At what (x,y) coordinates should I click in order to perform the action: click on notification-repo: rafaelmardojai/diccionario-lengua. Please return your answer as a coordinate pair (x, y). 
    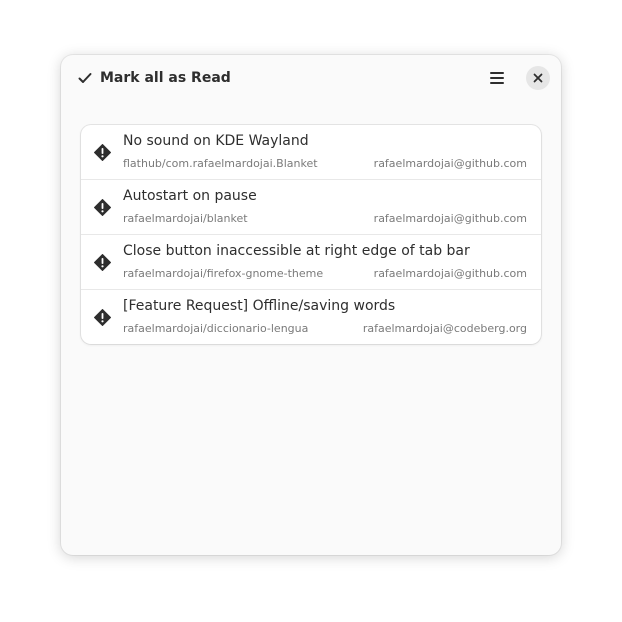
    Looking at the image, I should click on (216, 328).